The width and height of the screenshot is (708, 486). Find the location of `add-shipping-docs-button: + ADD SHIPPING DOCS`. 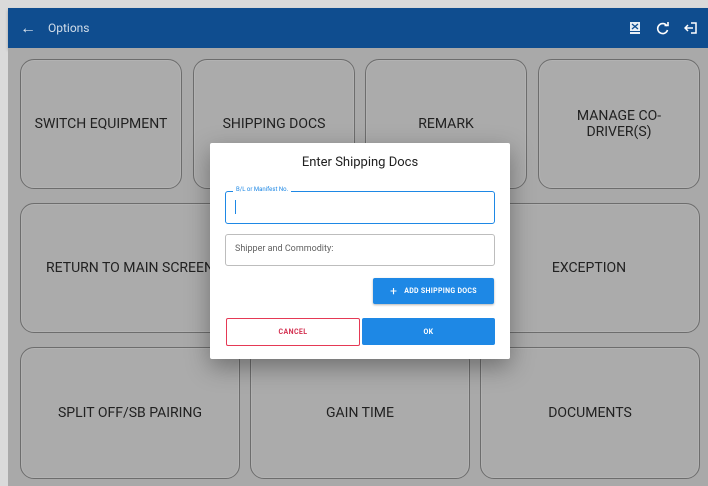

add-shipping-docs-button: + ADD SHIPPING DOCS is located at coordinates (433, 291).